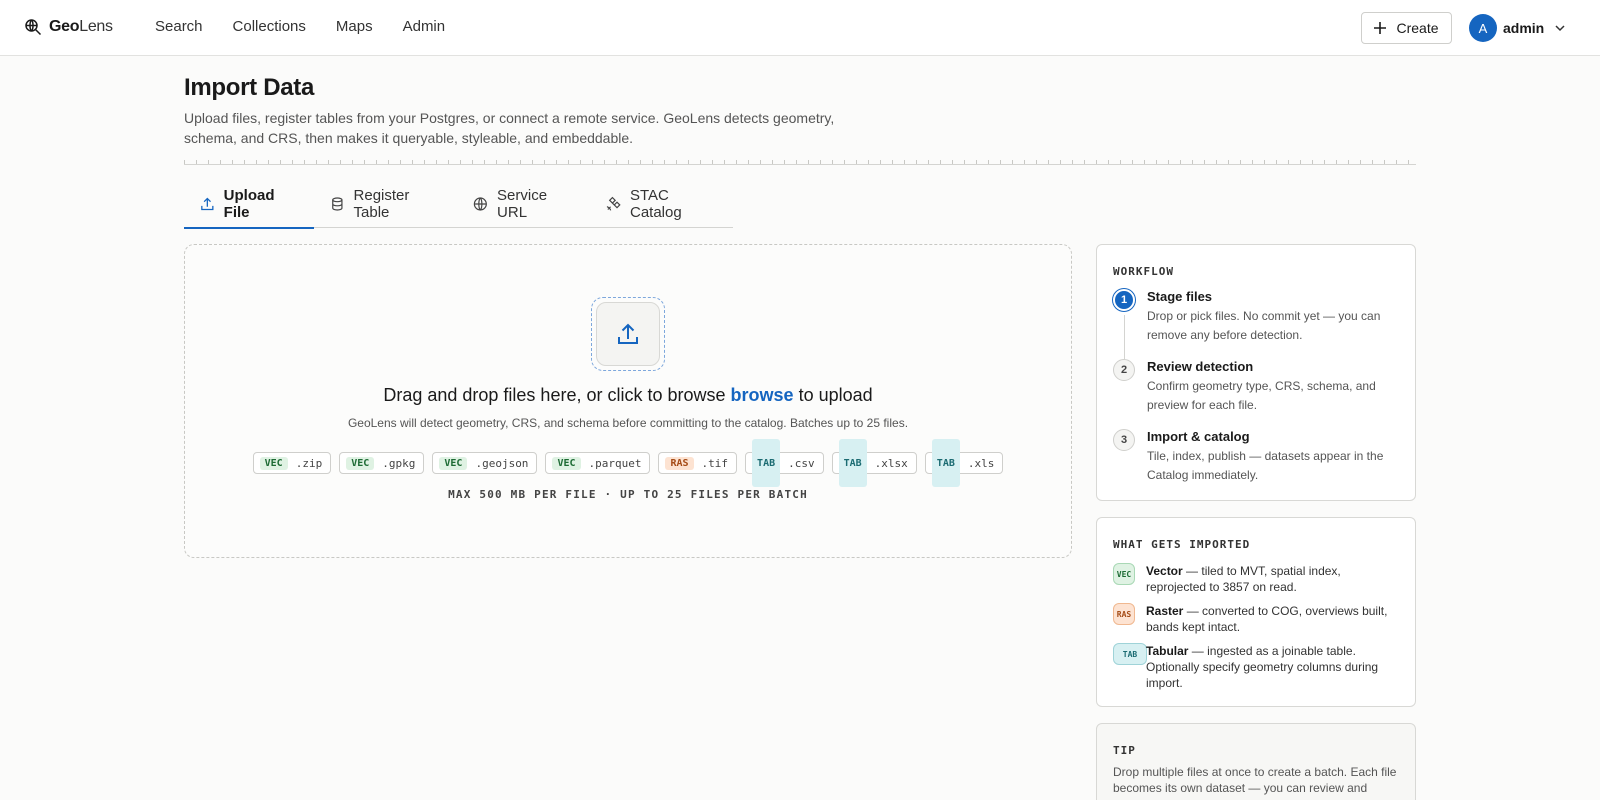  What do you see at coordinates (981, 463) in the screenshot?
I see `format-ext: .xls` at bounding box center [981, 463].